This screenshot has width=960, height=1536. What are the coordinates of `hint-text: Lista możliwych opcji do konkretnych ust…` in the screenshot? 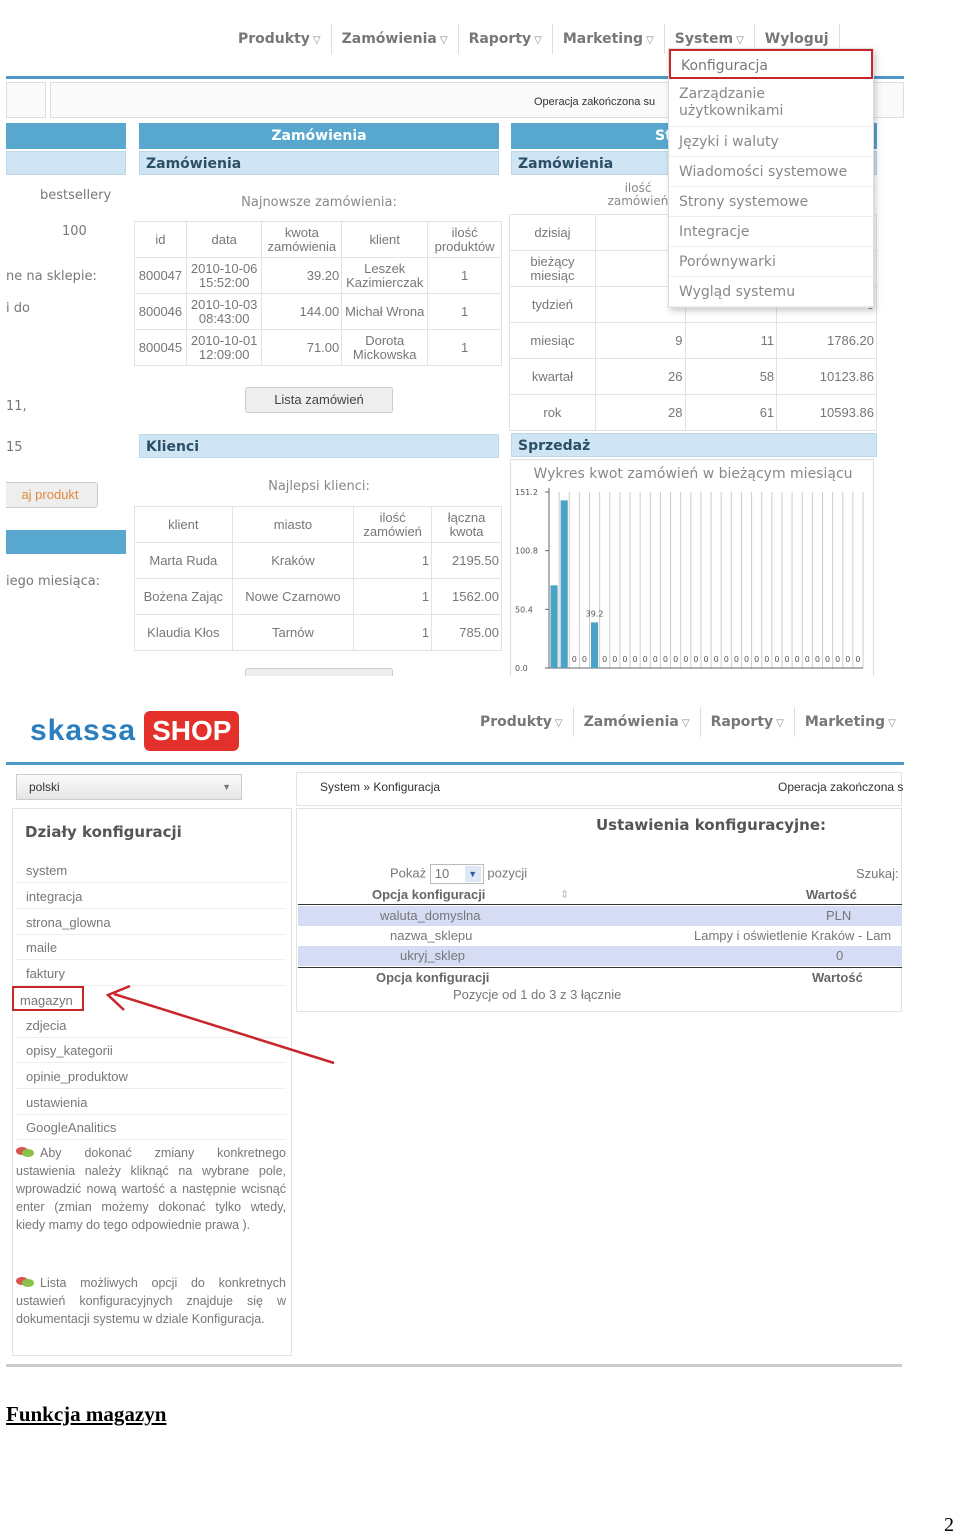 It's located at (151, 1301).